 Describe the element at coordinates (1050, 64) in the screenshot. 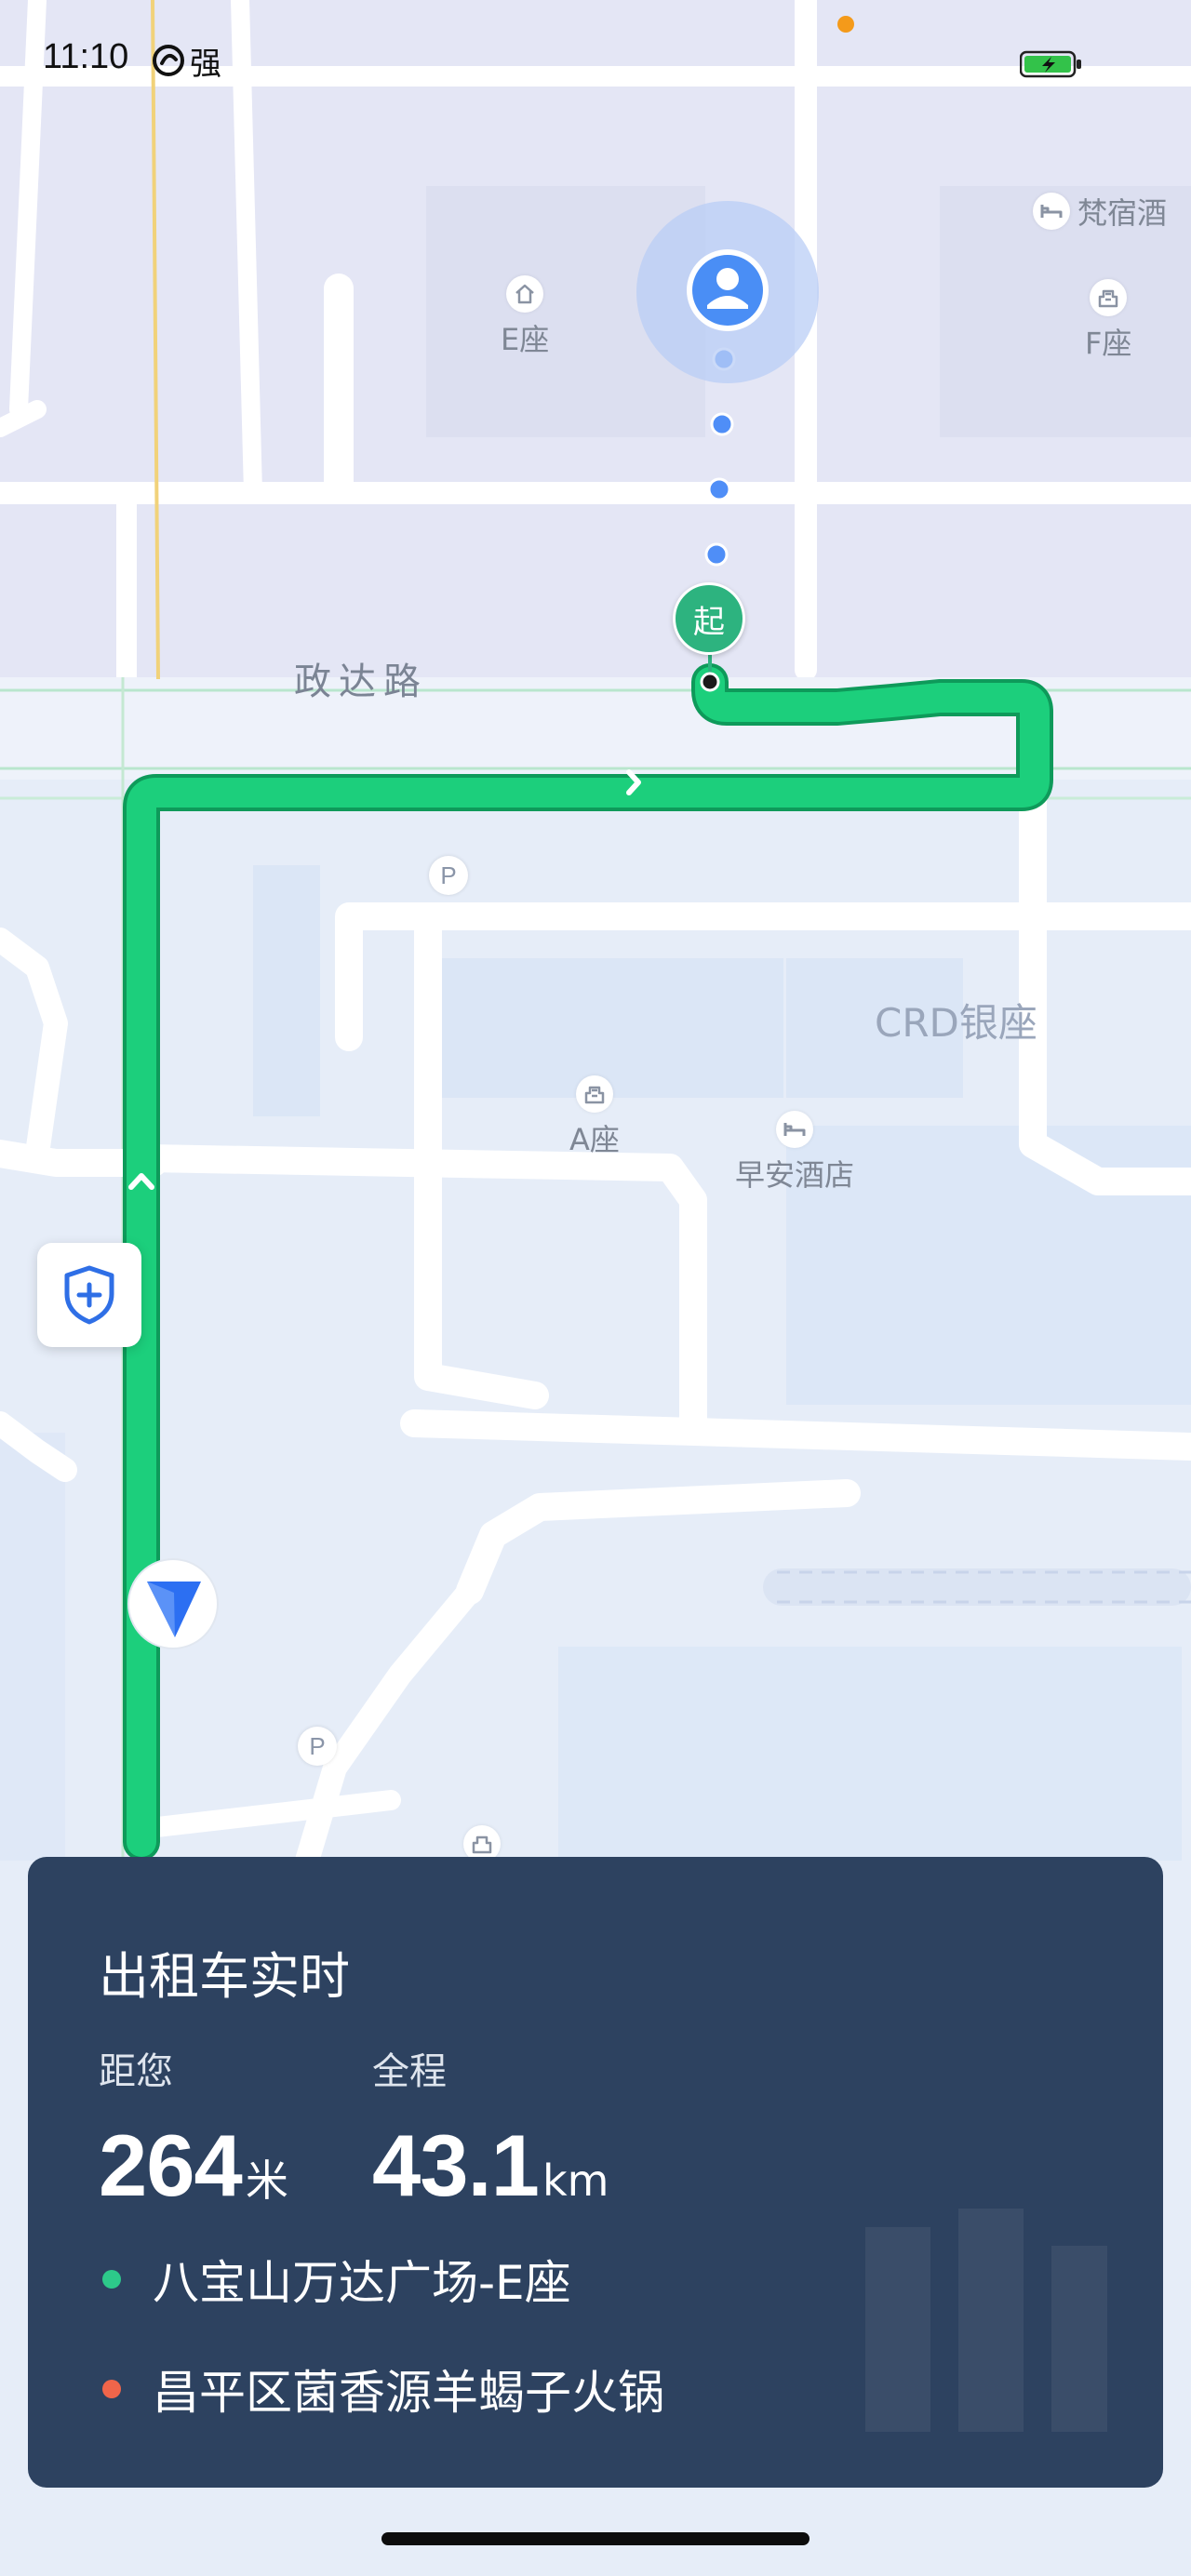

I see `battery-charging-icon` at that location.